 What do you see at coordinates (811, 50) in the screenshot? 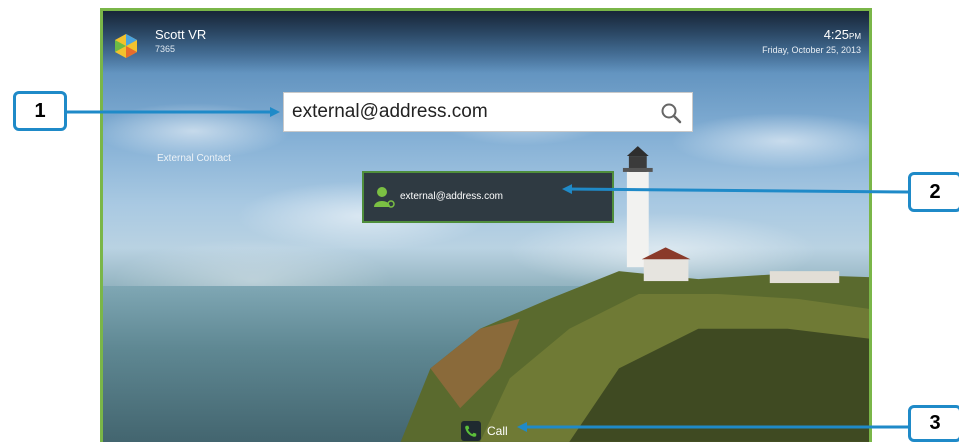
I see `date-display: Friday, October 25, 2013` at bounding box center [811, 50].